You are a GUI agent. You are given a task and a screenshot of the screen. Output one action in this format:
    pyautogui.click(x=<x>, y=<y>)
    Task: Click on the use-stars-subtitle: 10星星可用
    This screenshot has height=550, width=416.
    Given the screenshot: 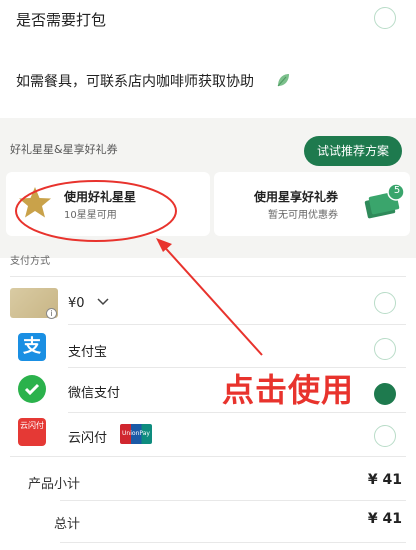 What is the action you would take?
    pyautogui.click(x=90, y=215)
    